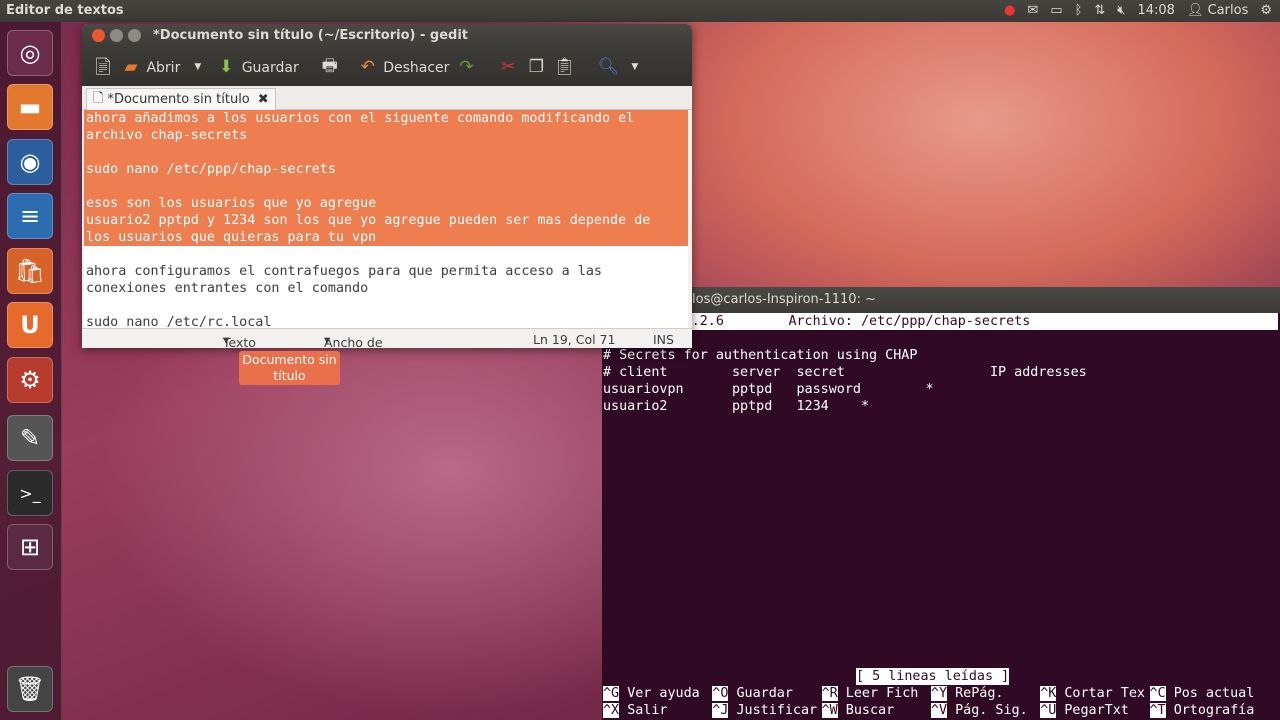 Image resolution: width=1280 pixels, height=720 pixels. What do you see at coordinates (608, 67) in the screenshot?
I see `search-icon: 🔍︎` at bounding box center [608, 67].